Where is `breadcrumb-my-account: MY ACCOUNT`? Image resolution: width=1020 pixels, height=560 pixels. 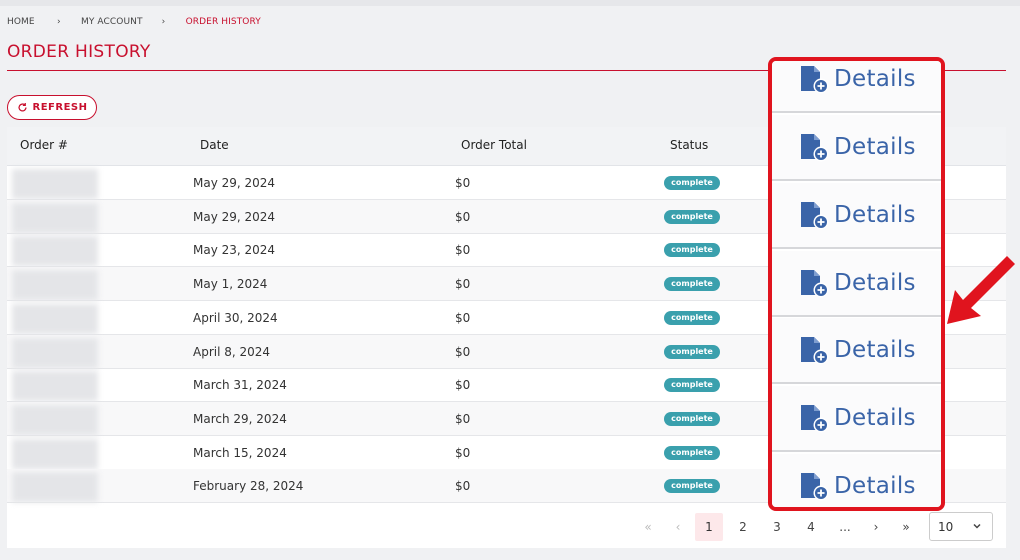
breadcrumb-my-account: MY ACCOUNT is located at coordinates (112, 22).